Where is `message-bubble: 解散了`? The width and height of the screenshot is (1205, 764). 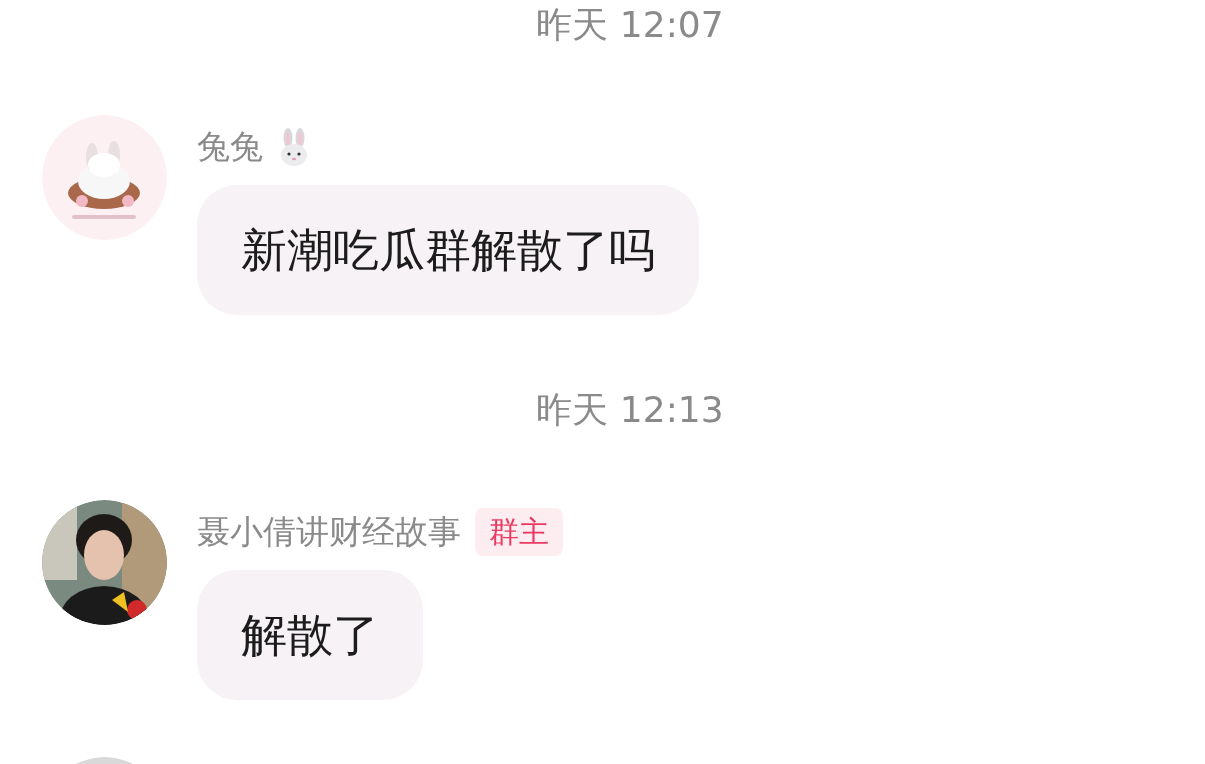 message-bubble: 解散了 is located at coordinates (310, 635).